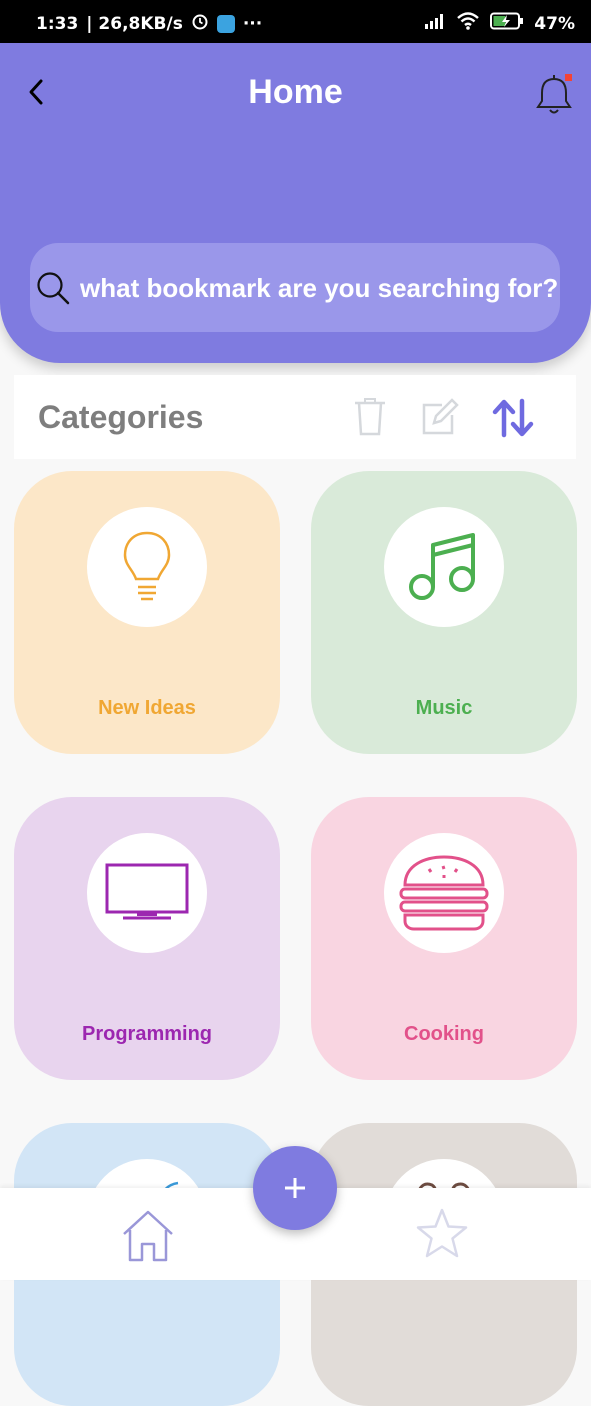 The height and width of the screenshot is (1406, 591). I want to click on lightbulb-icon, so click(147, 566).